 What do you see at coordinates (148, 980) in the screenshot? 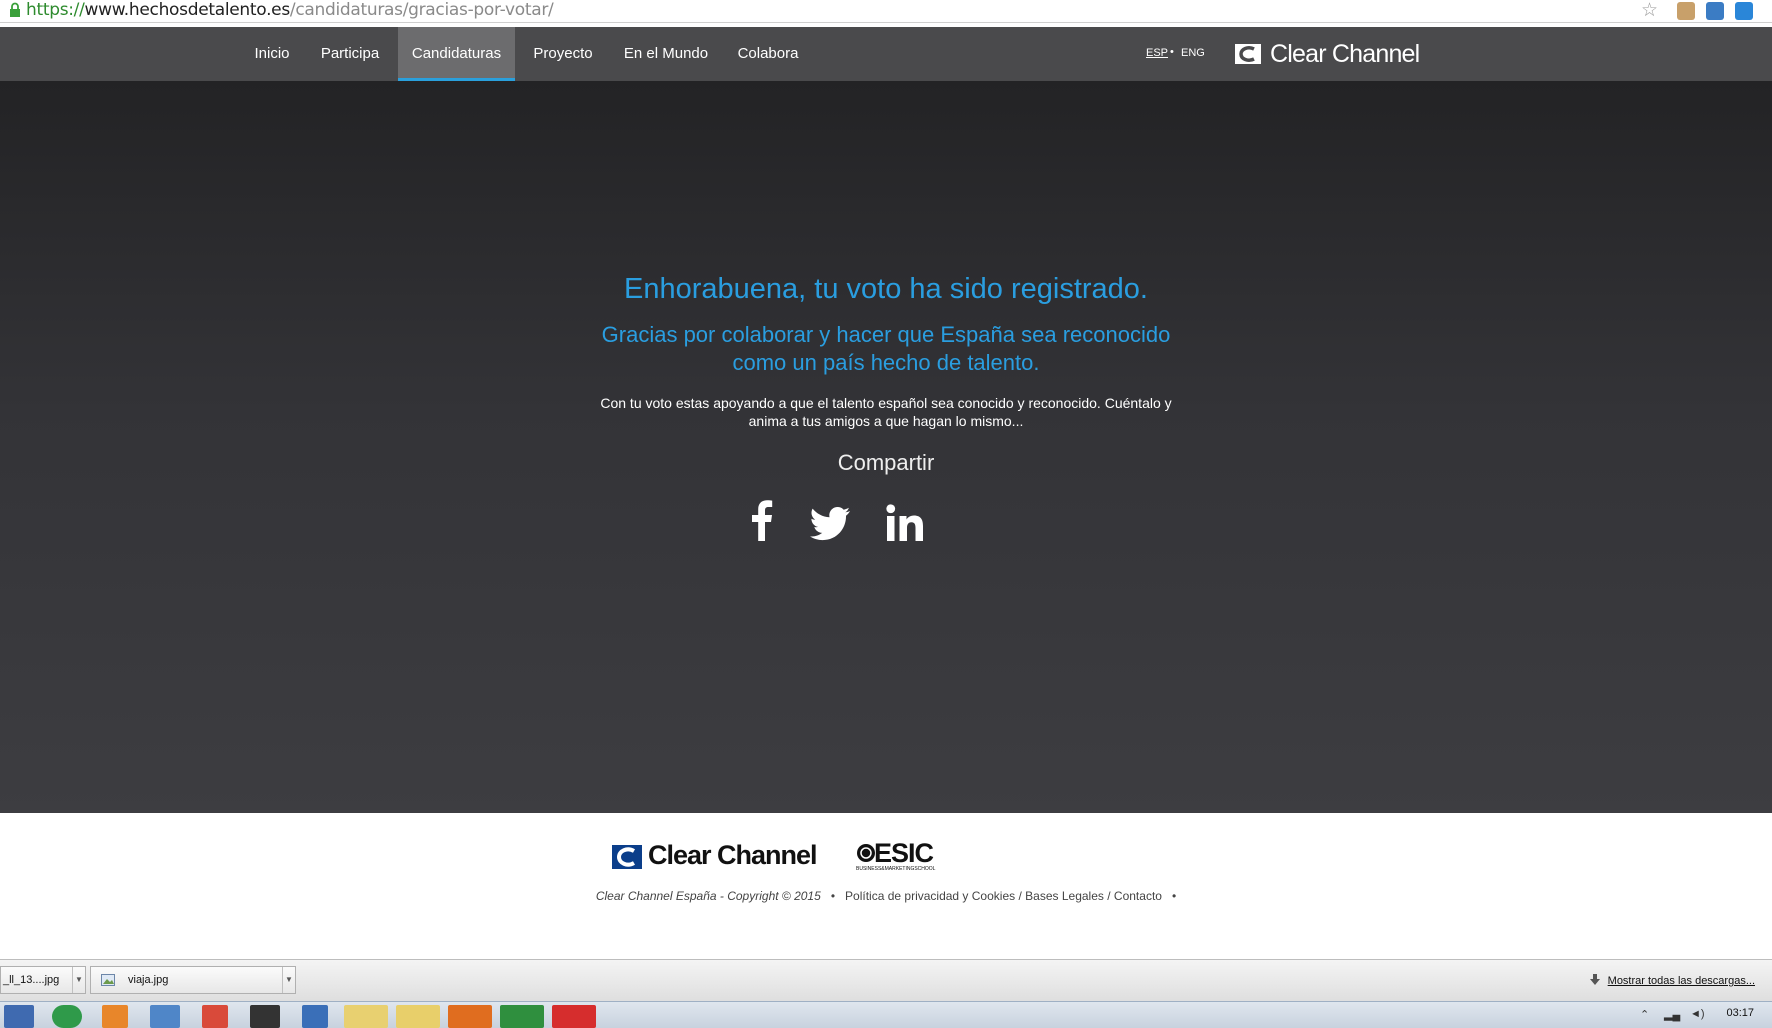
I see `download-filename: viaja.jpg` at bounding box center [148, 980].